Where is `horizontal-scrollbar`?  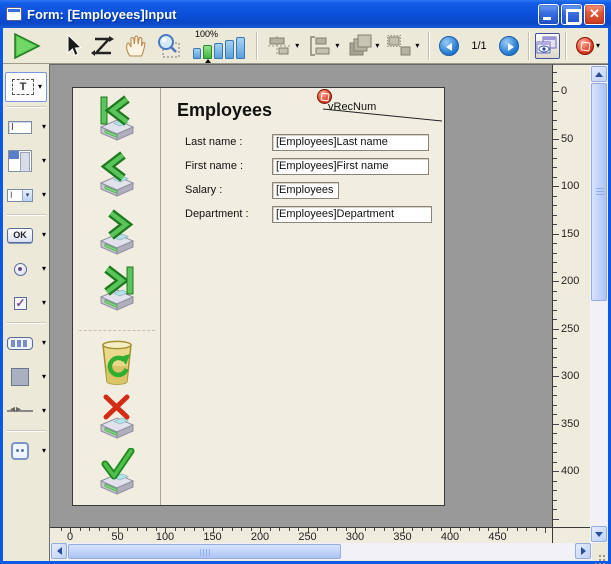
horizontal-scrollbar is located at coordinates (321, 551).